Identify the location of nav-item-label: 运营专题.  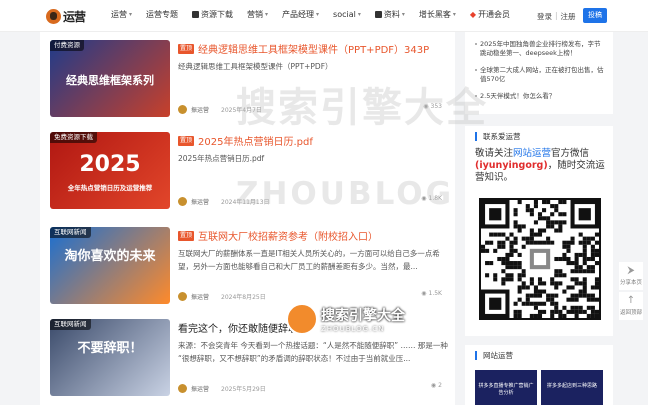
(162, 14).